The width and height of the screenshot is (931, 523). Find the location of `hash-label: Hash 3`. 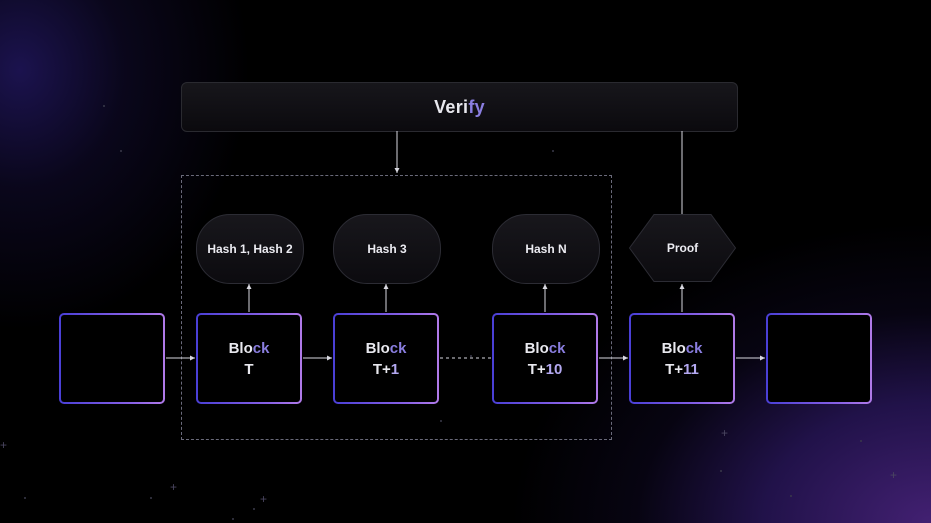

hash-label: Hash 3 is located at coordinates (387, 249).